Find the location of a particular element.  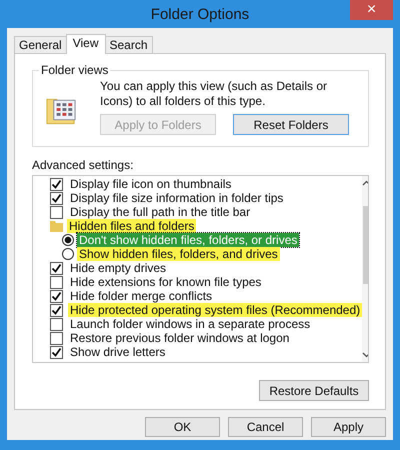

tab: View is located at coordinates (86, 44).